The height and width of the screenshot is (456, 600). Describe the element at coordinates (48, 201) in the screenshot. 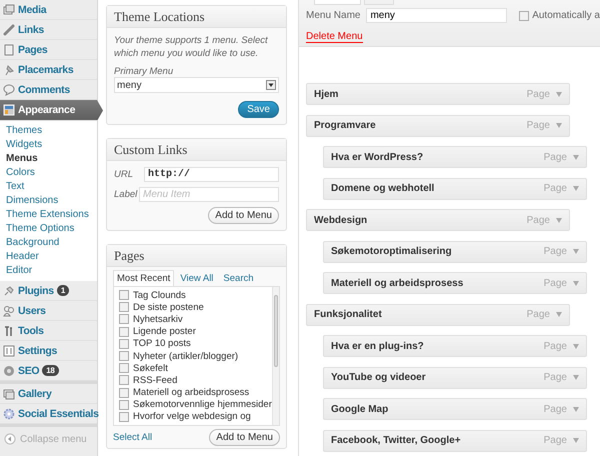

I see `submenu-item: Dimensions` at that location.